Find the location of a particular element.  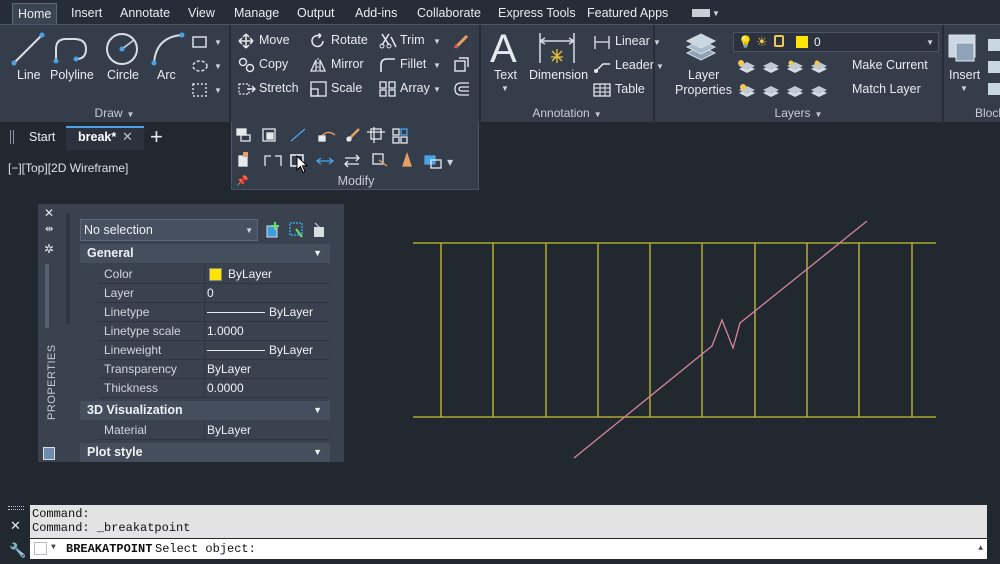

properties-palette-titlebar: ✕ ⇹ ✲ PROPERTIES is located at coordinates (50, 333).